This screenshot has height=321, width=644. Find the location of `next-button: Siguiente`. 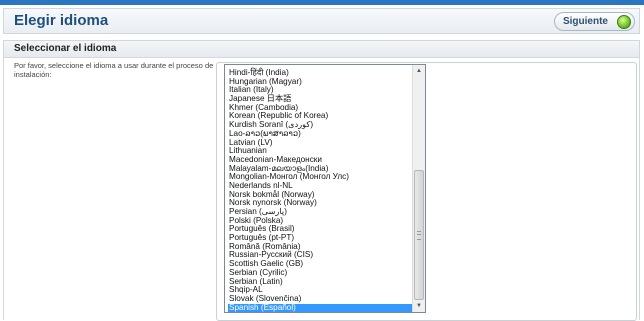

next-button: Siguiente is located at coordinates (594, 21).